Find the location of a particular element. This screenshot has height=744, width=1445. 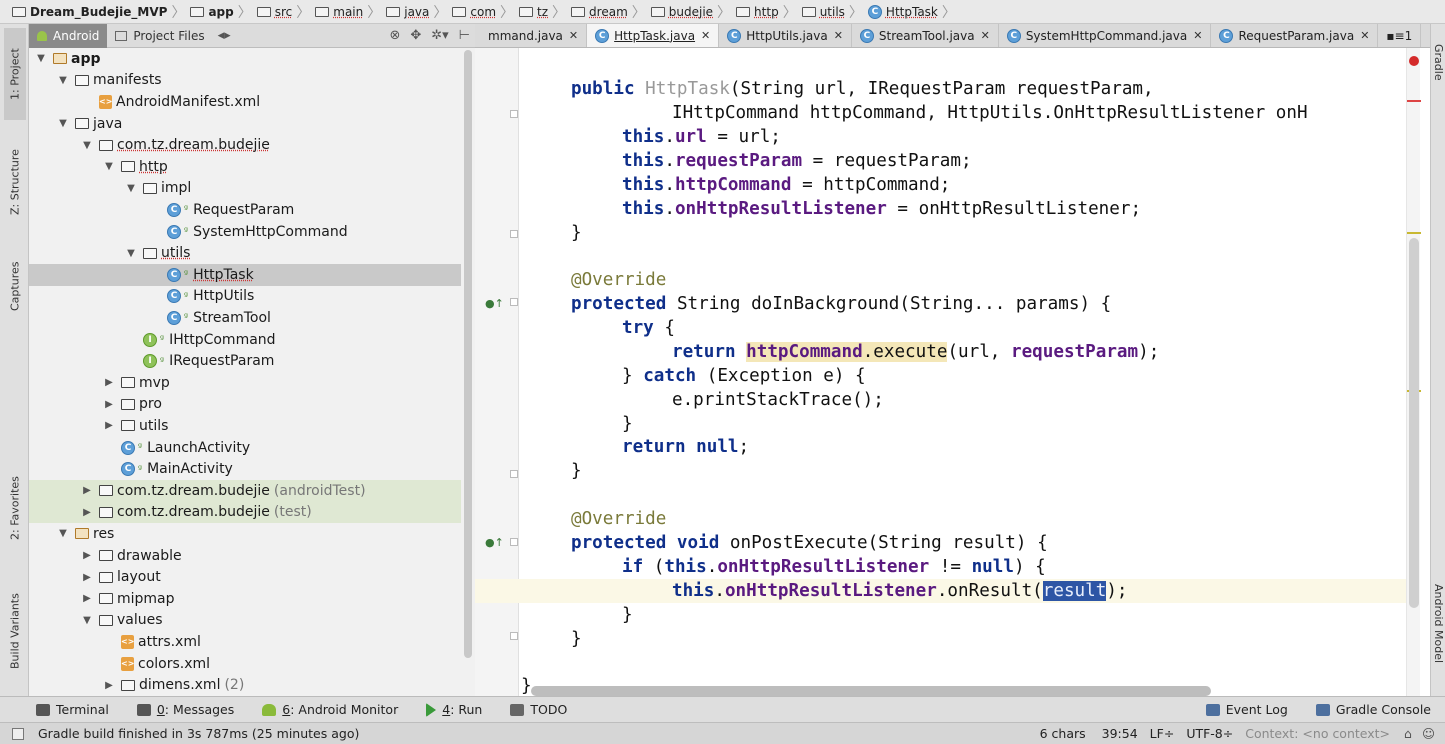

gear-icon: ✲▾ is located at coordinates (439, 35).